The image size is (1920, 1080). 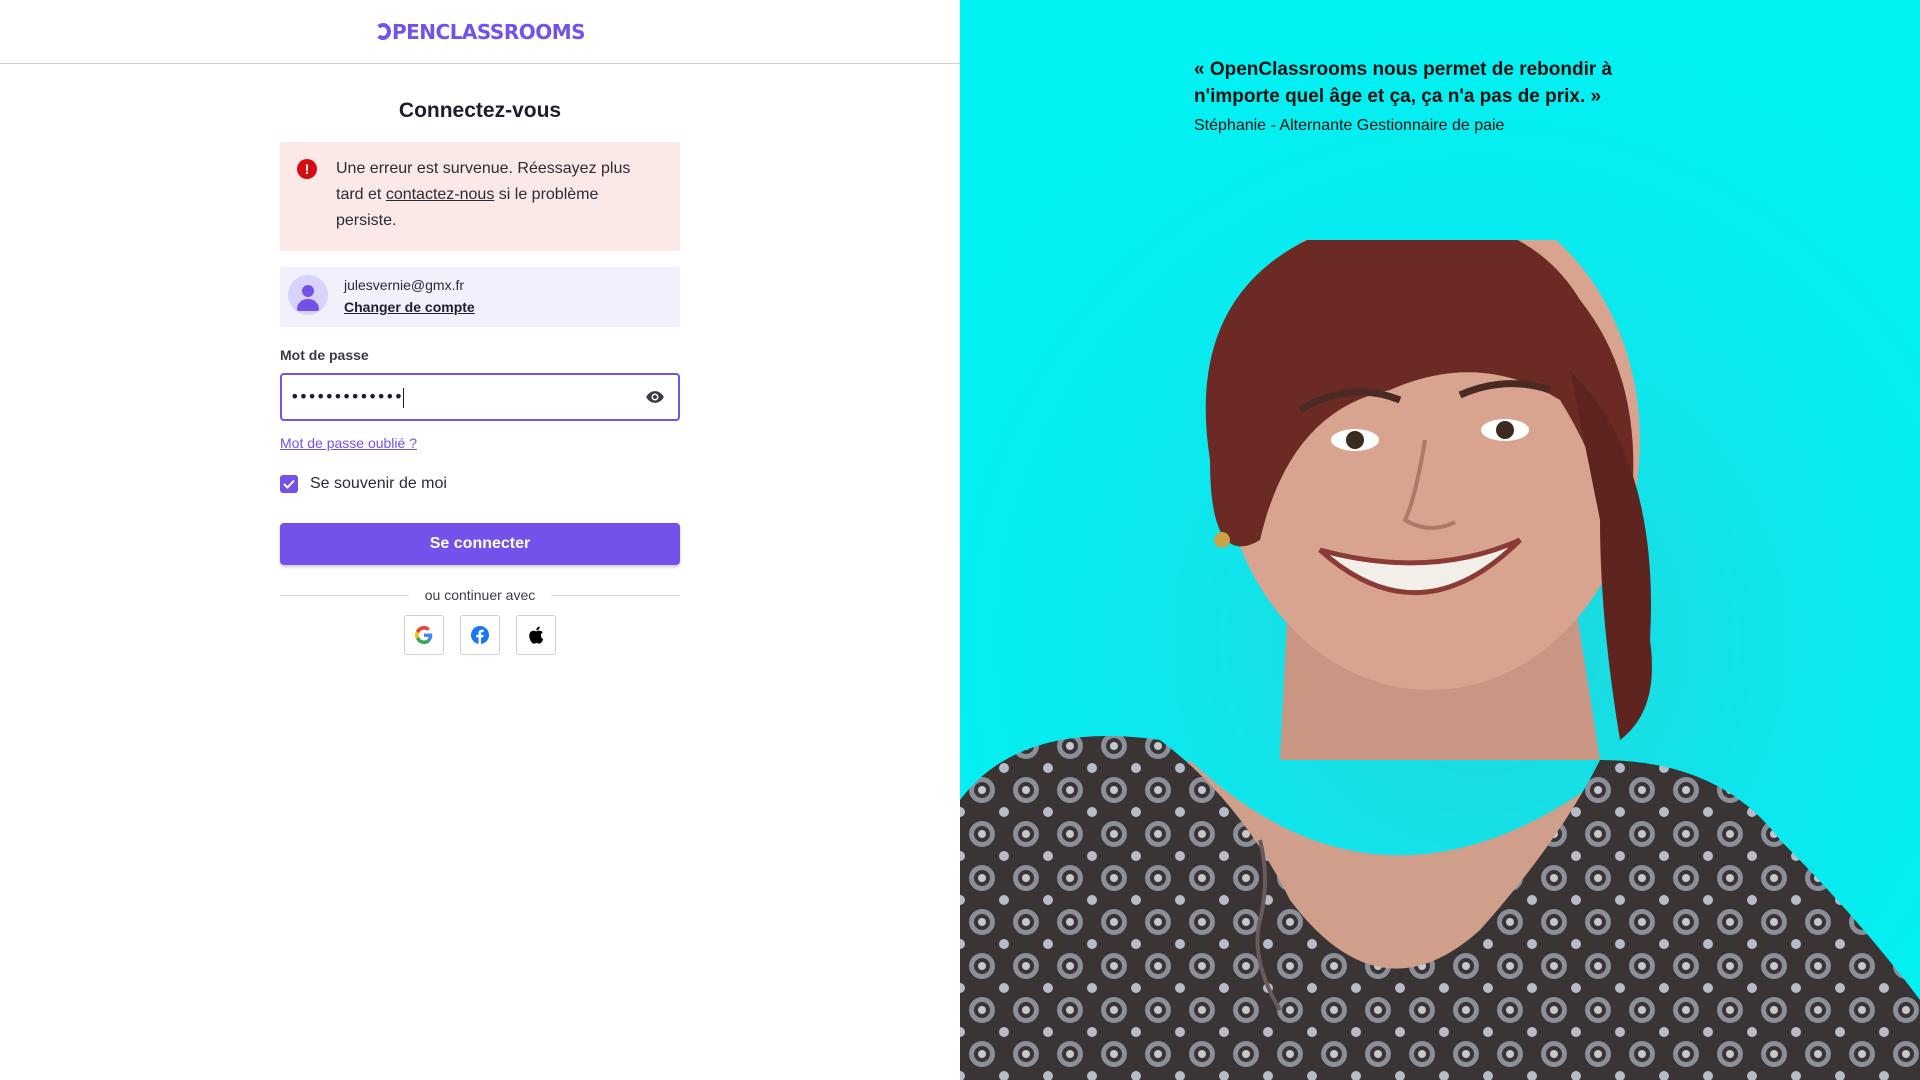 I want to click on page-title: Connectez-vous, so click(x=480, y=110).